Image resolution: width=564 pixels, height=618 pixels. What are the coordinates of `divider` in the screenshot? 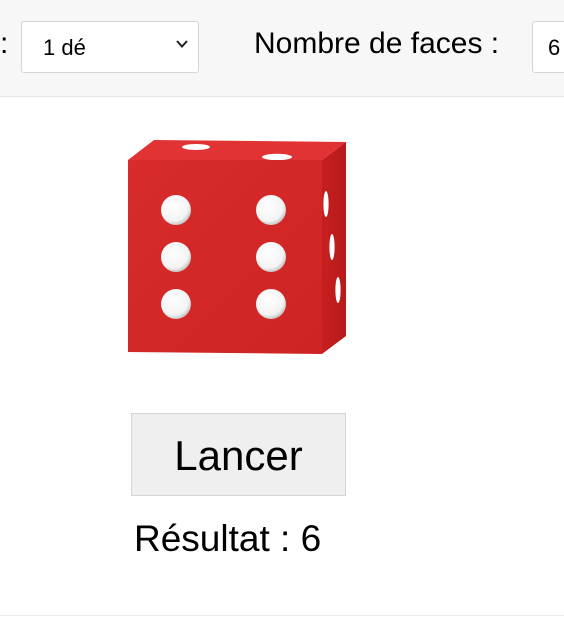 It's located at (282, 615).